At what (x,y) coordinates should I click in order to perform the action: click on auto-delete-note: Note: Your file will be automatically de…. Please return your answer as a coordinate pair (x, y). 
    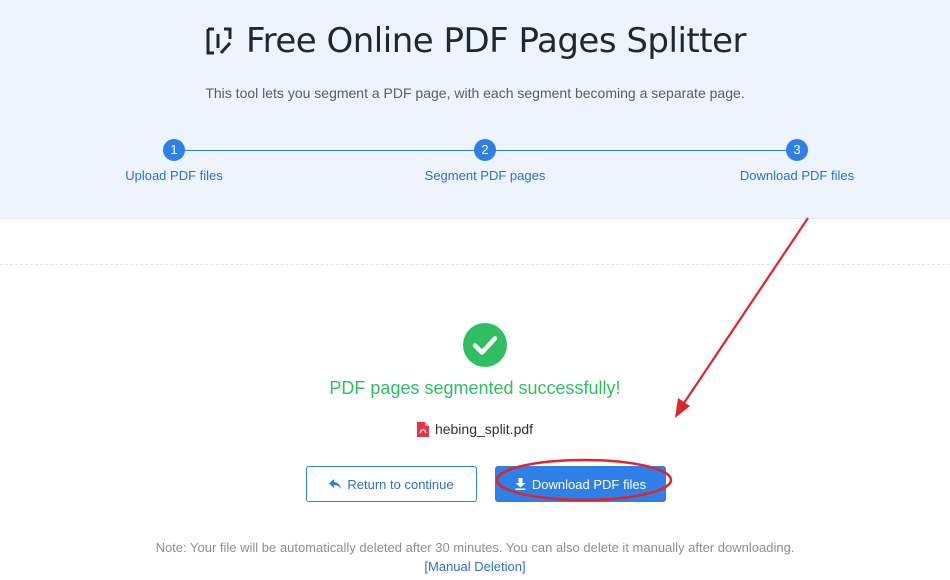
    Looking at the image, I should click on (475, 547).